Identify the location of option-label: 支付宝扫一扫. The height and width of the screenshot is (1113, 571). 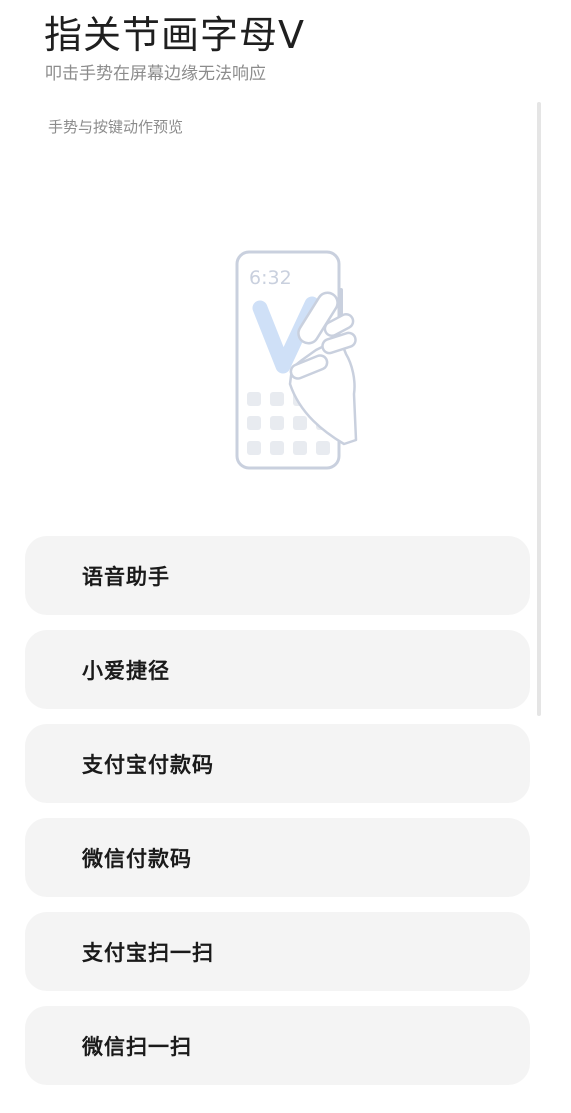
(148, 952).